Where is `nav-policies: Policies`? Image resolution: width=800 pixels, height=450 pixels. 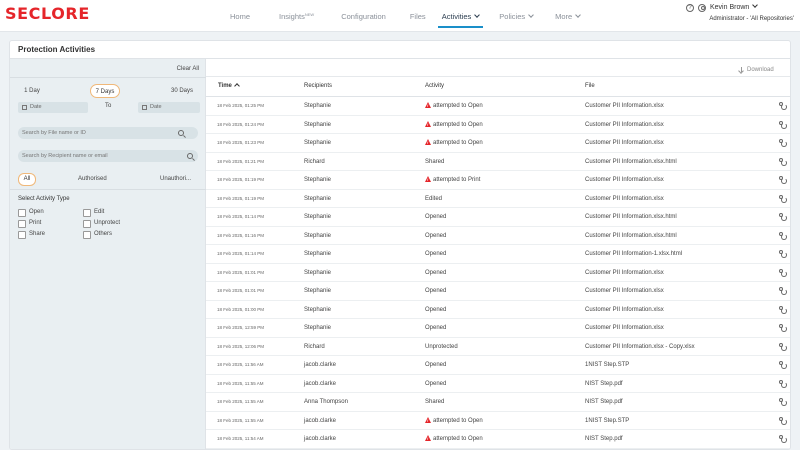
nav-policies: Policies is located at coordinates (516, 16).